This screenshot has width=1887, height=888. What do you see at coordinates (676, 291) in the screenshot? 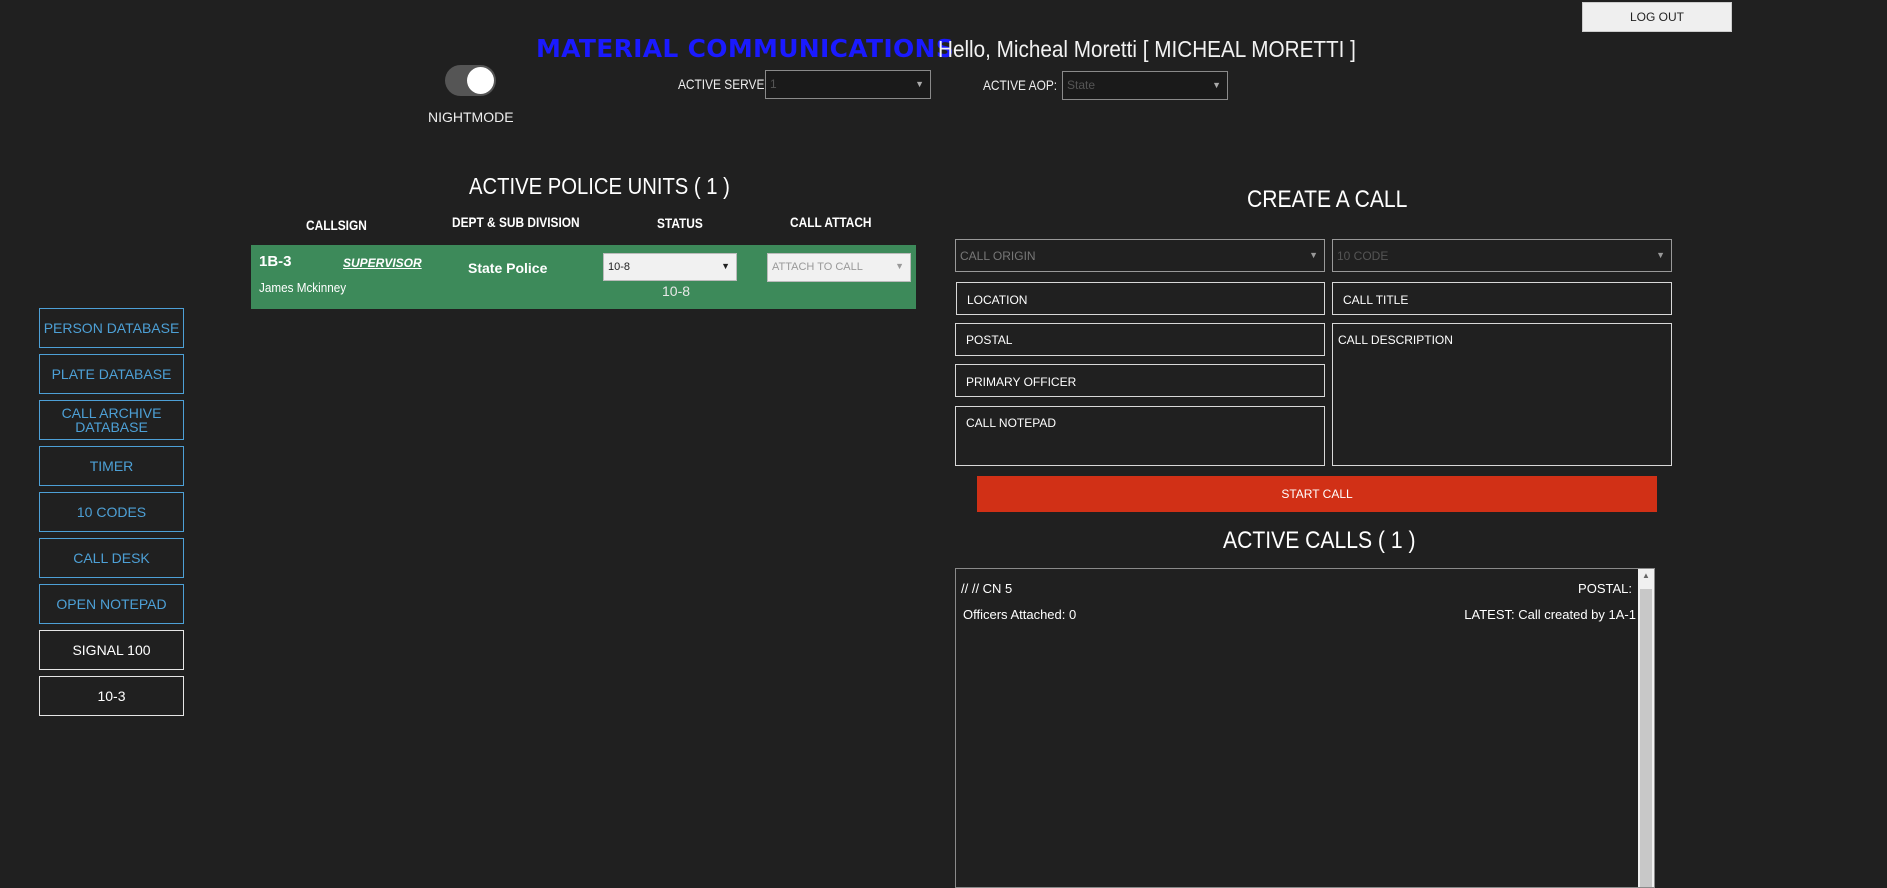
I see `unit-status-text: 10-8` at bounding box center [676, 291].